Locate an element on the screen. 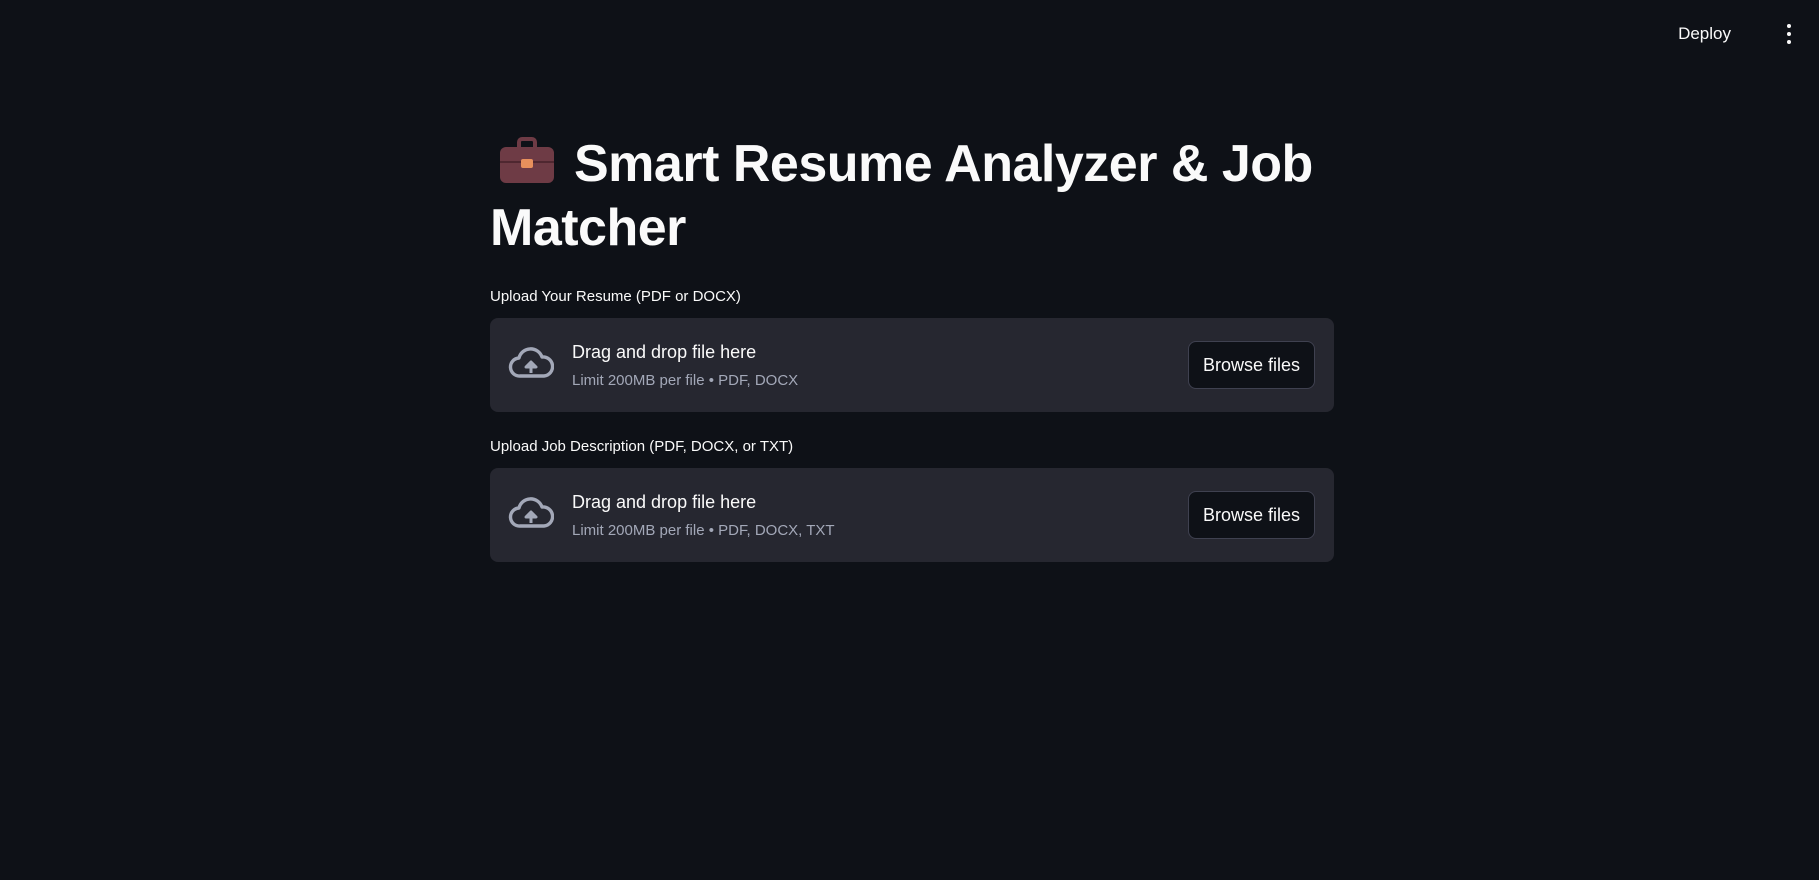 The image size is (1819, 880). dropzone-limit: Limit 200MB per file • PDF, DOCX is located at coordinates (685, 380).